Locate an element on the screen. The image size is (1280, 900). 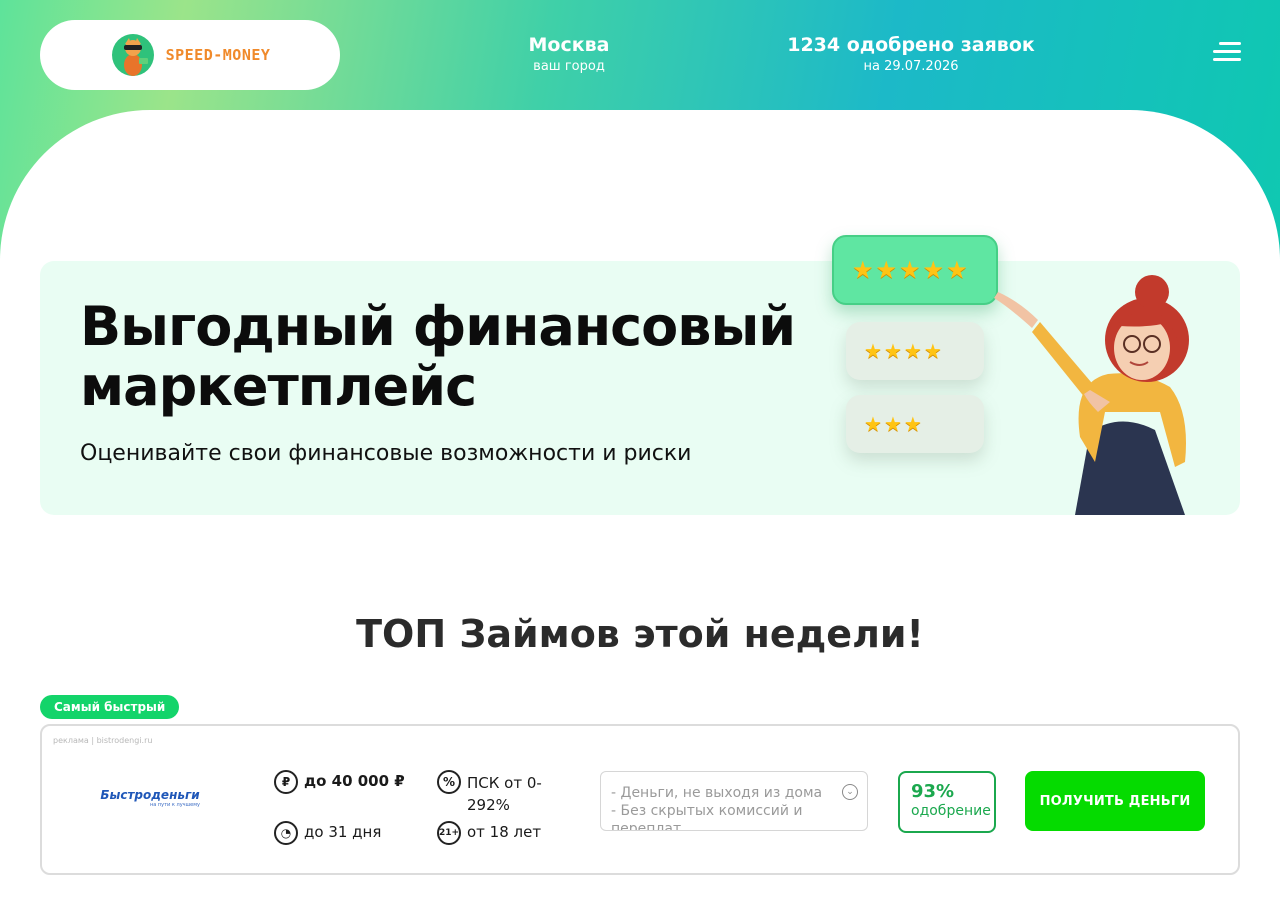
approvals-counter: 1234 одобрено заявок на 29.07.2026 is located at coordinates (911, 54).